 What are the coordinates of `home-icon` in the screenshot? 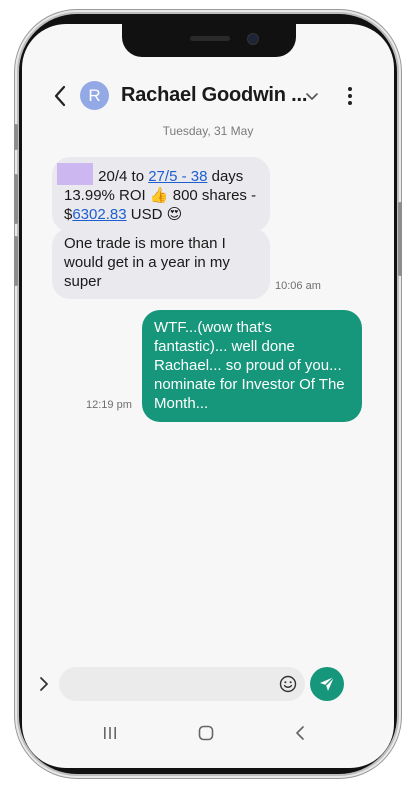 It's located at (206, 733).